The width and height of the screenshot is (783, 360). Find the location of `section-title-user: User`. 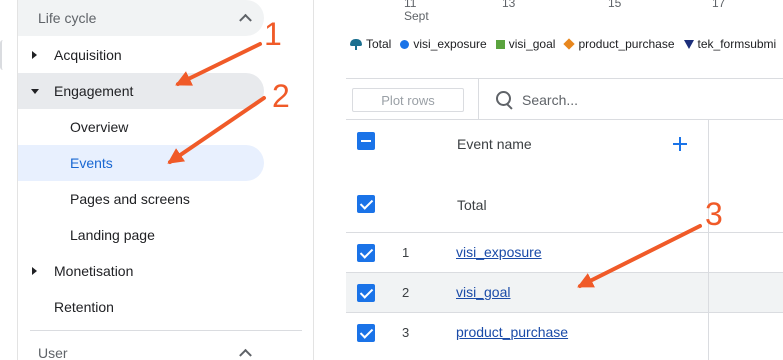

section-title-user: User is located at coordinates (53, 352).